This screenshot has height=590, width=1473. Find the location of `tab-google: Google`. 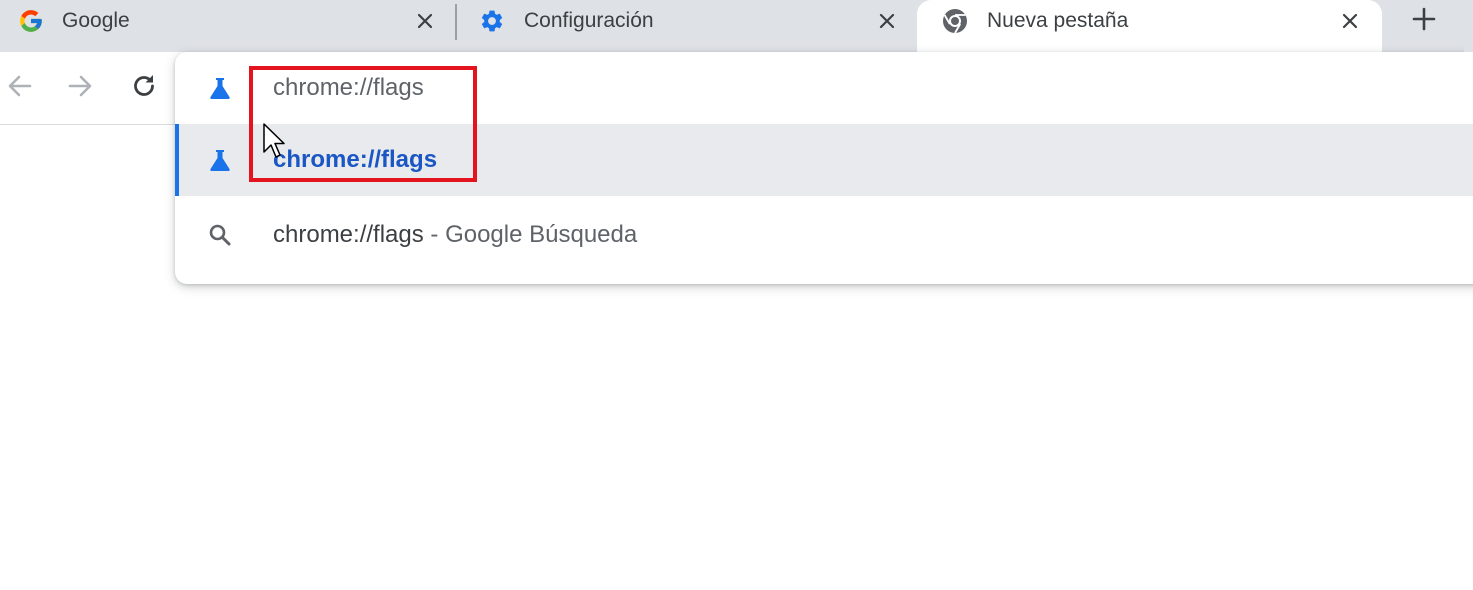

tab-google: Google is located at coordinates (226, 26).